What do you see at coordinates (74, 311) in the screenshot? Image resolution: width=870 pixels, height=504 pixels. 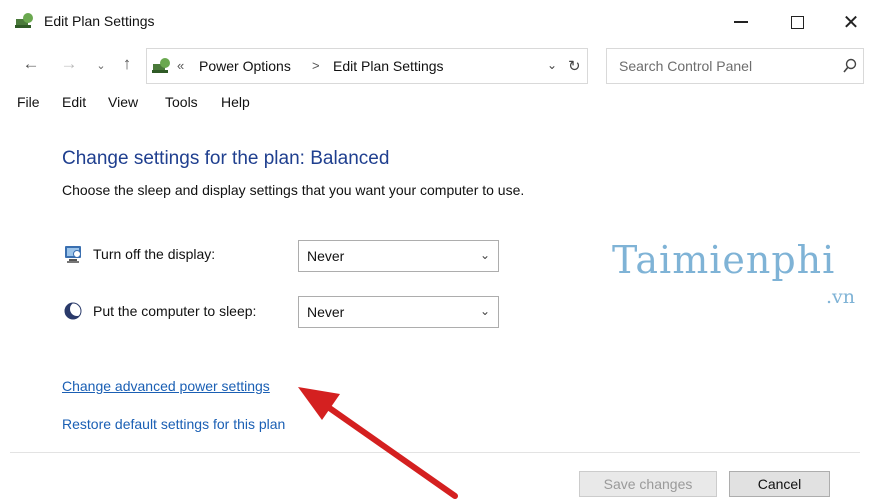 I see `moon-icon` at bounding box center [74, 311].